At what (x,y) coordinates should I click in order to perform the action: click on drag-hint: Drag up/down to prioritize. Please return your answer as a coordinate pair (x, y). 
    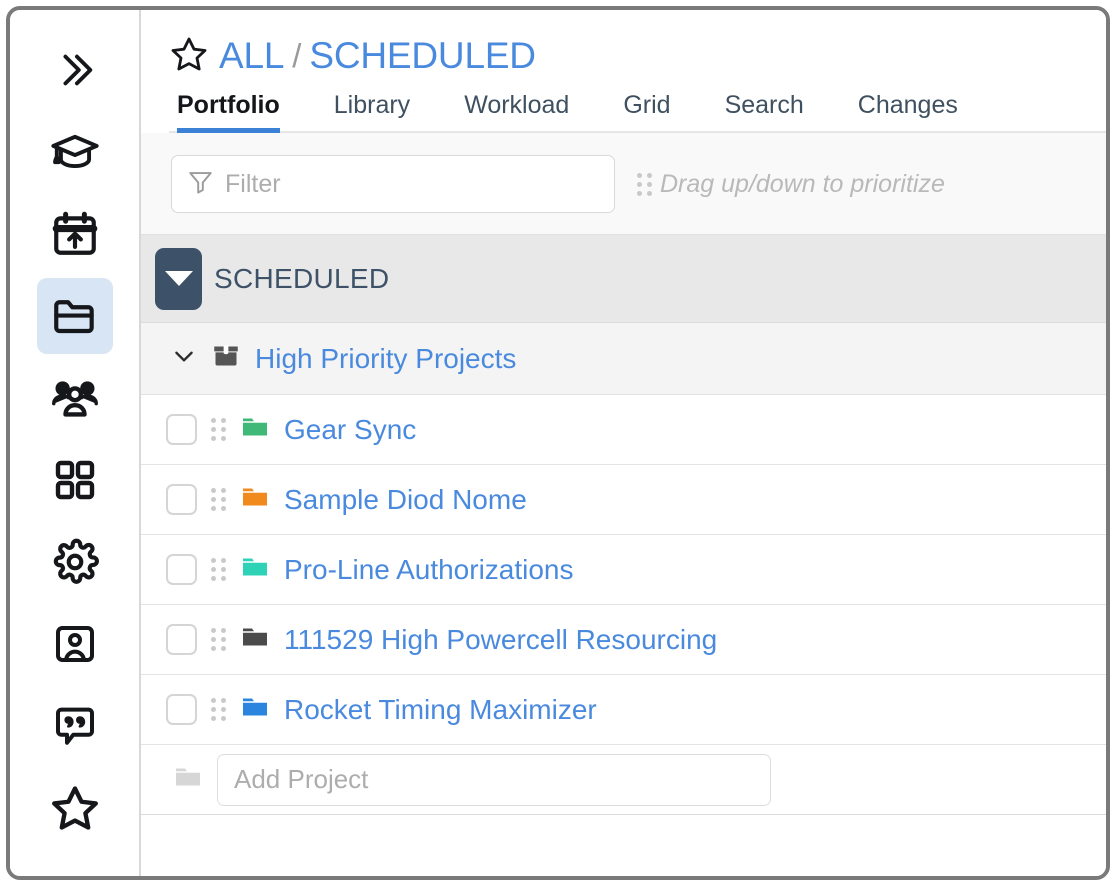
    Looking at the image, I should click on (791, 184).